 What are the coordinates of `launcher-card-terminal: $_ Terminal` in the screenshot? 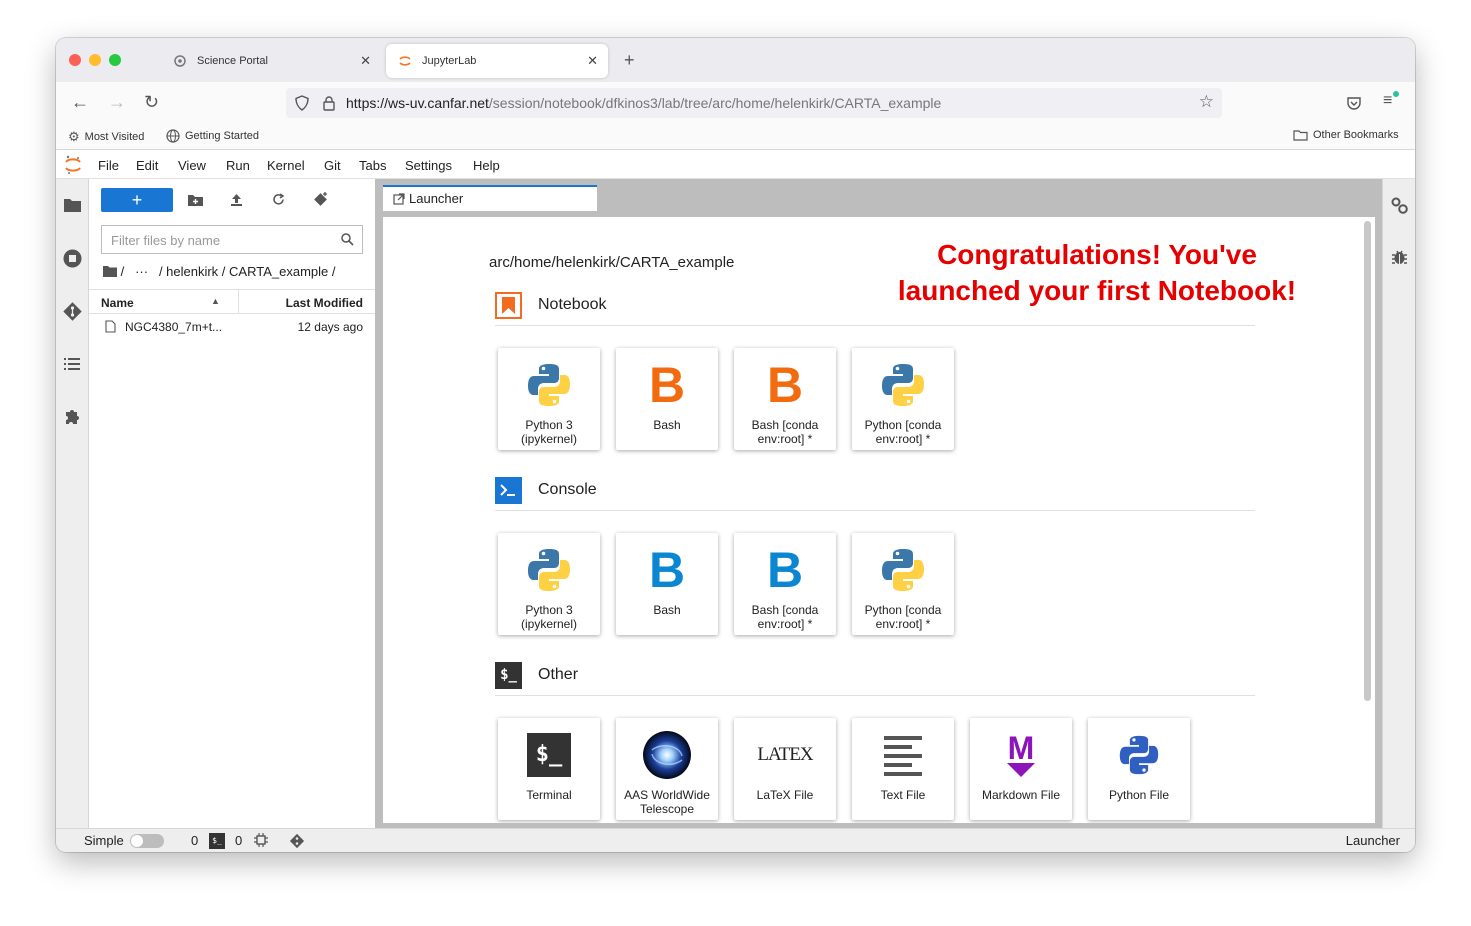 It's located at (549, 769).